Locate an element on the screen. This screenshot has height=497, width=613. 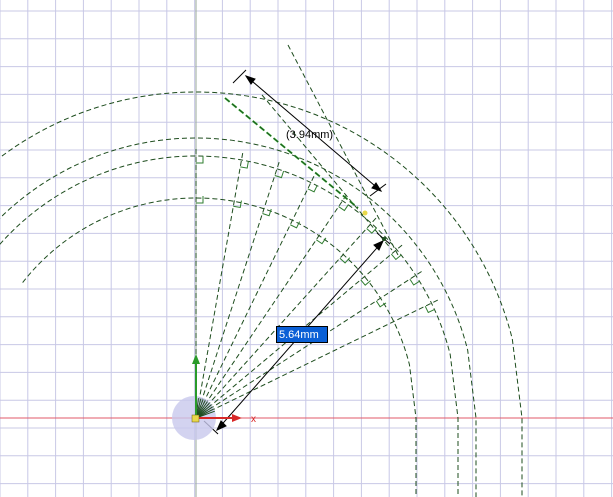
dimension-extension-line is located at coordinates (239, 76).